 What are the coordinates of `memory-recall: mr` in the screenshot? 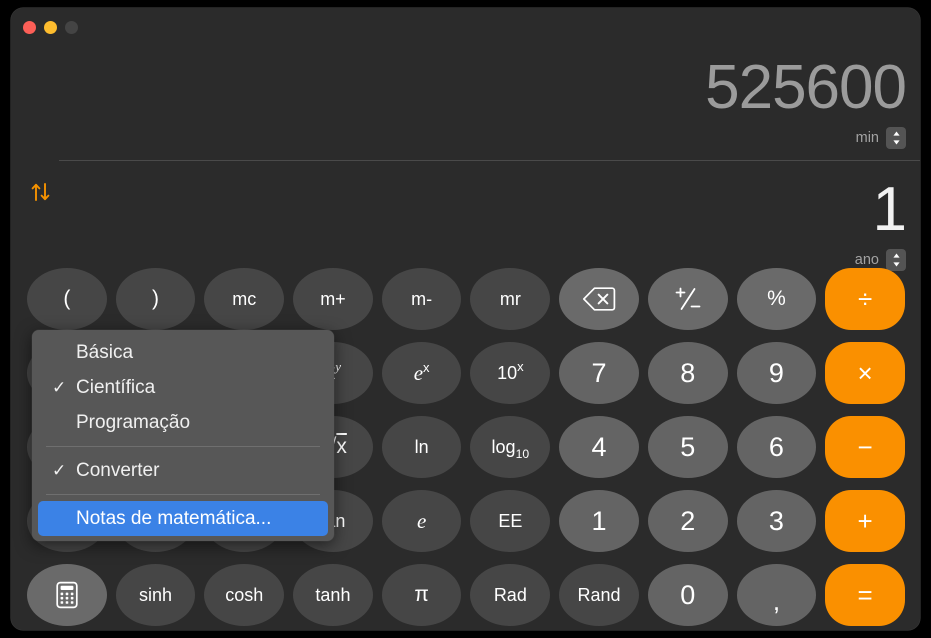 It's located at (510, 299).